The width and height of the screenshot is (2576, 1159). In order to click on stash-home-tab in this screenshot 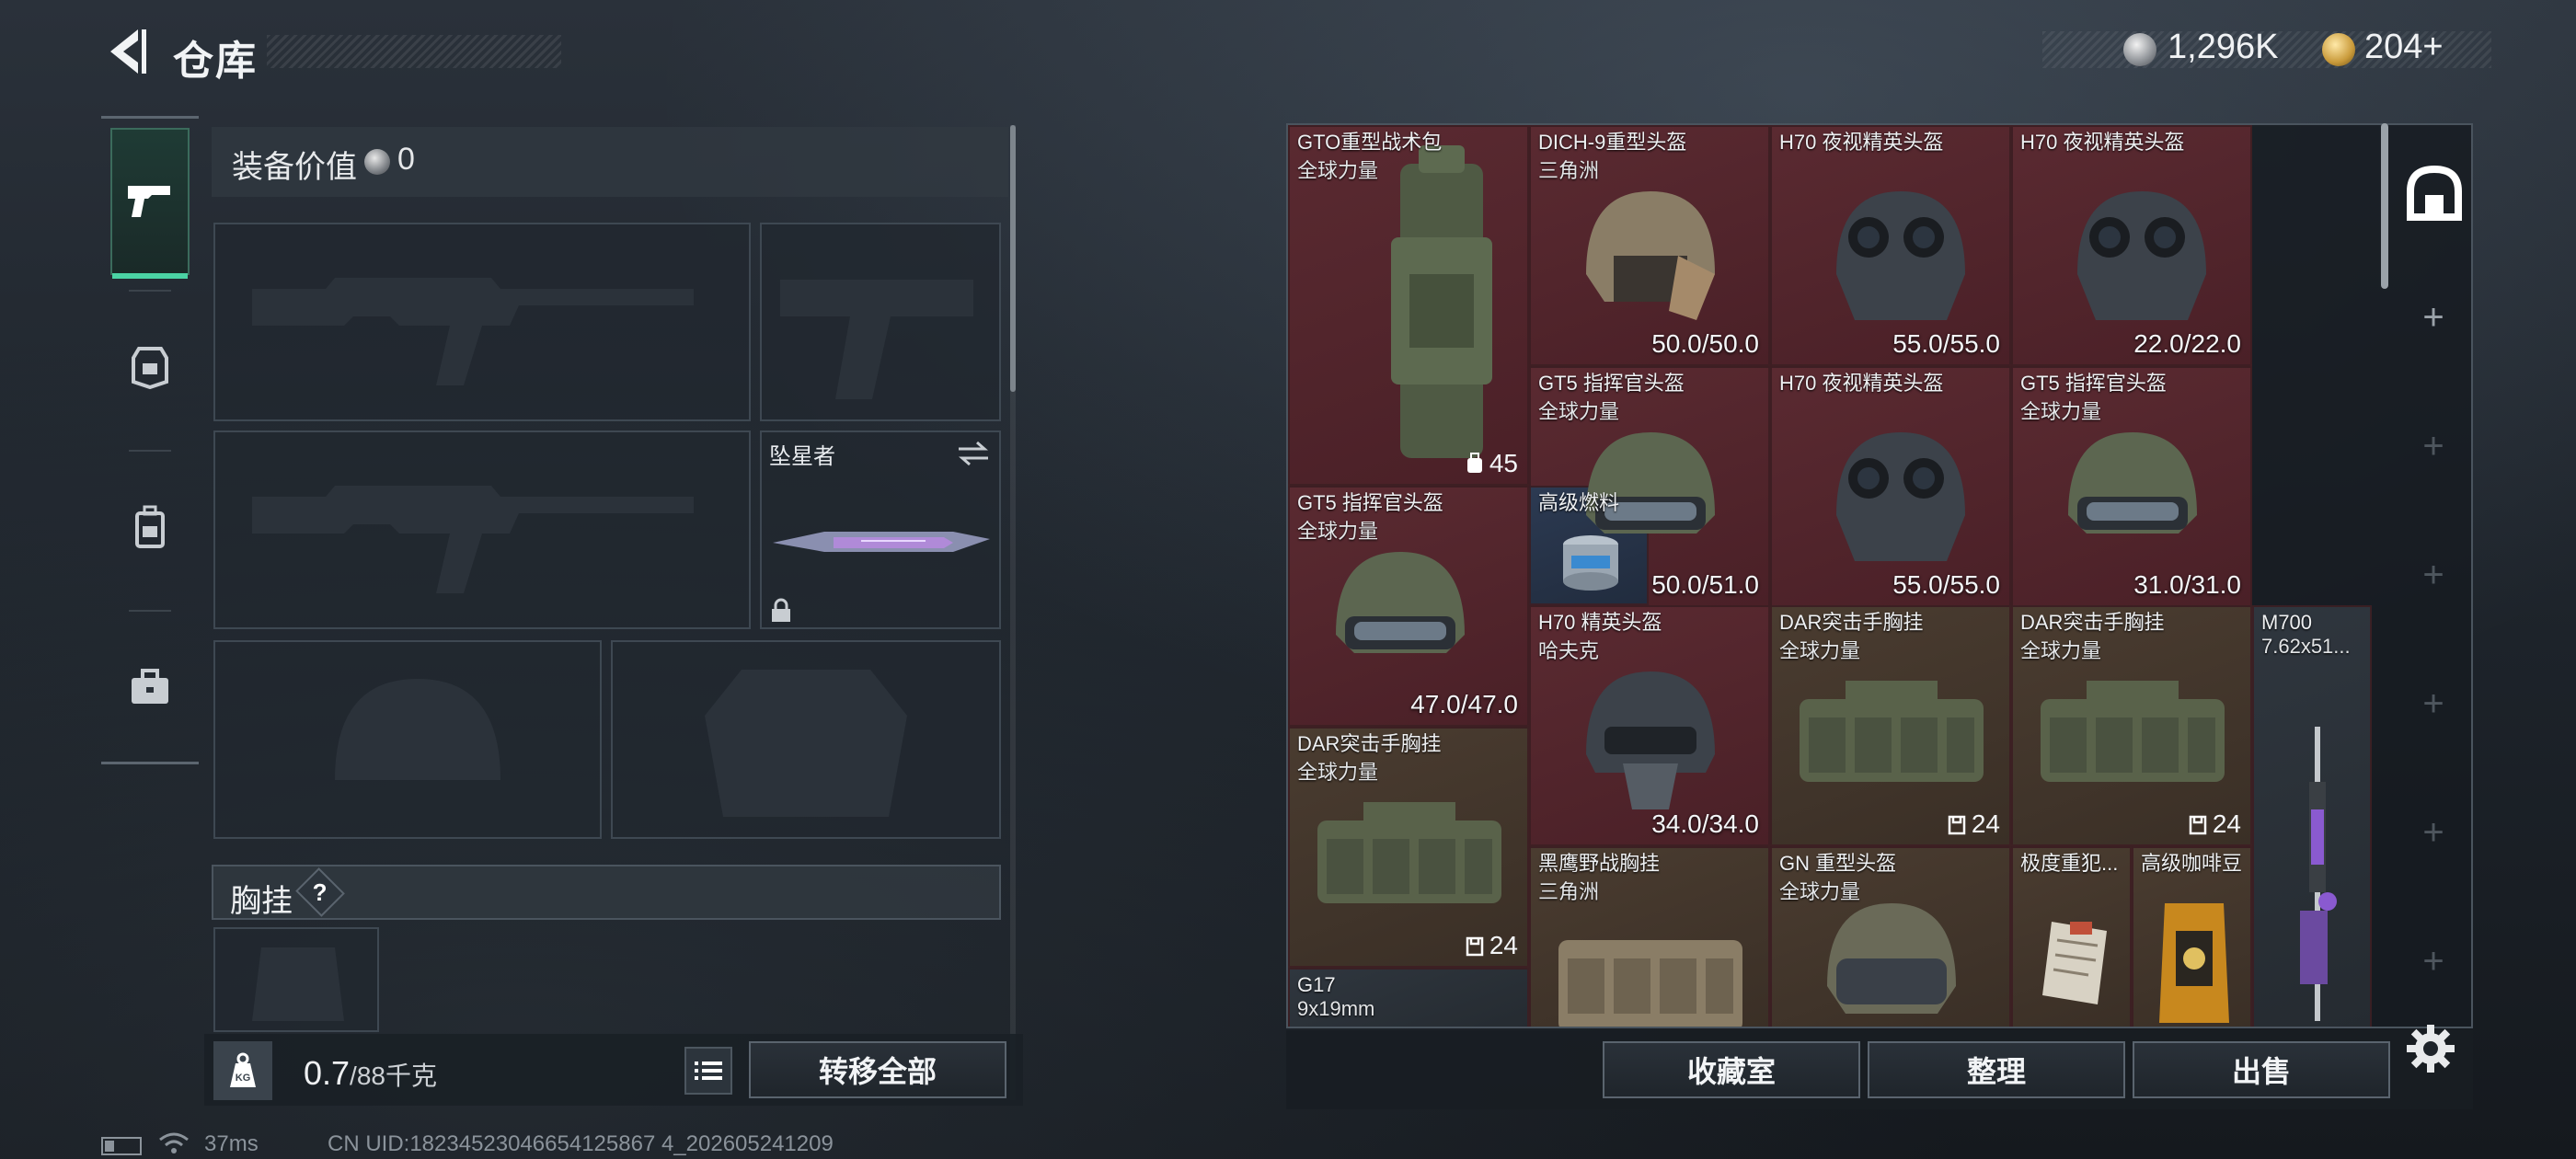, I will do `click(2434, 193)`.